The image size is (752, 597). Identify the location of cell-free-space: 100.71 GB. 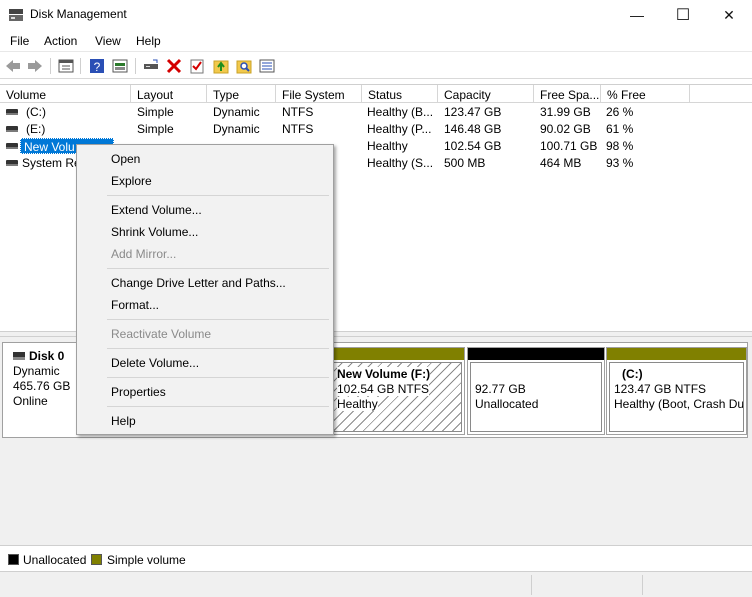
(569, 146).